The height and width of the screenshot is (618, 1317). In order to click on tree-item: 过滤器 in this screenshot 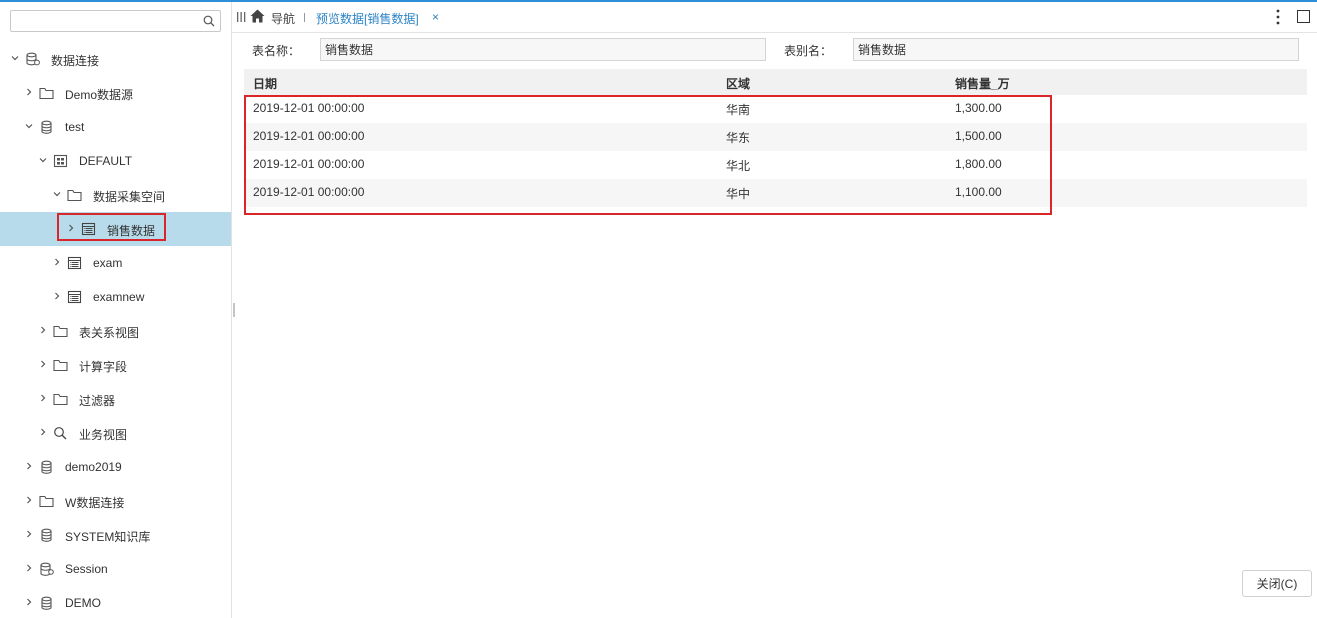, I will do `click(115, 399)`.